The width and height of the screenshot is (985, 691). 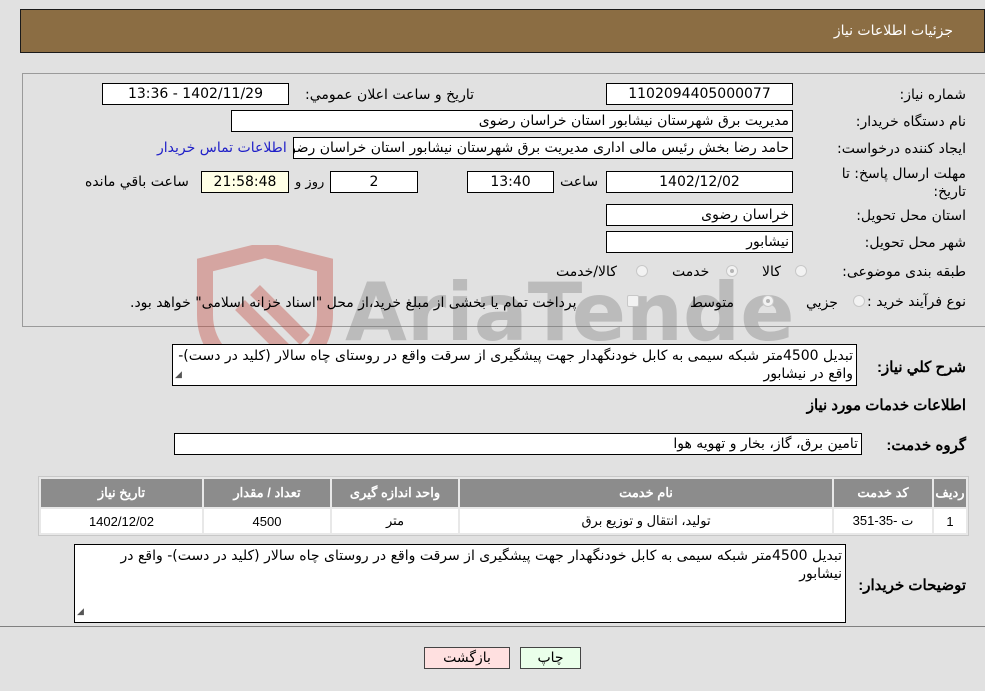 What do you see at coordinates (646, 493) in the screenshot?
I see `col-name-header: نام خدمت` at bounding box center [646, 493].